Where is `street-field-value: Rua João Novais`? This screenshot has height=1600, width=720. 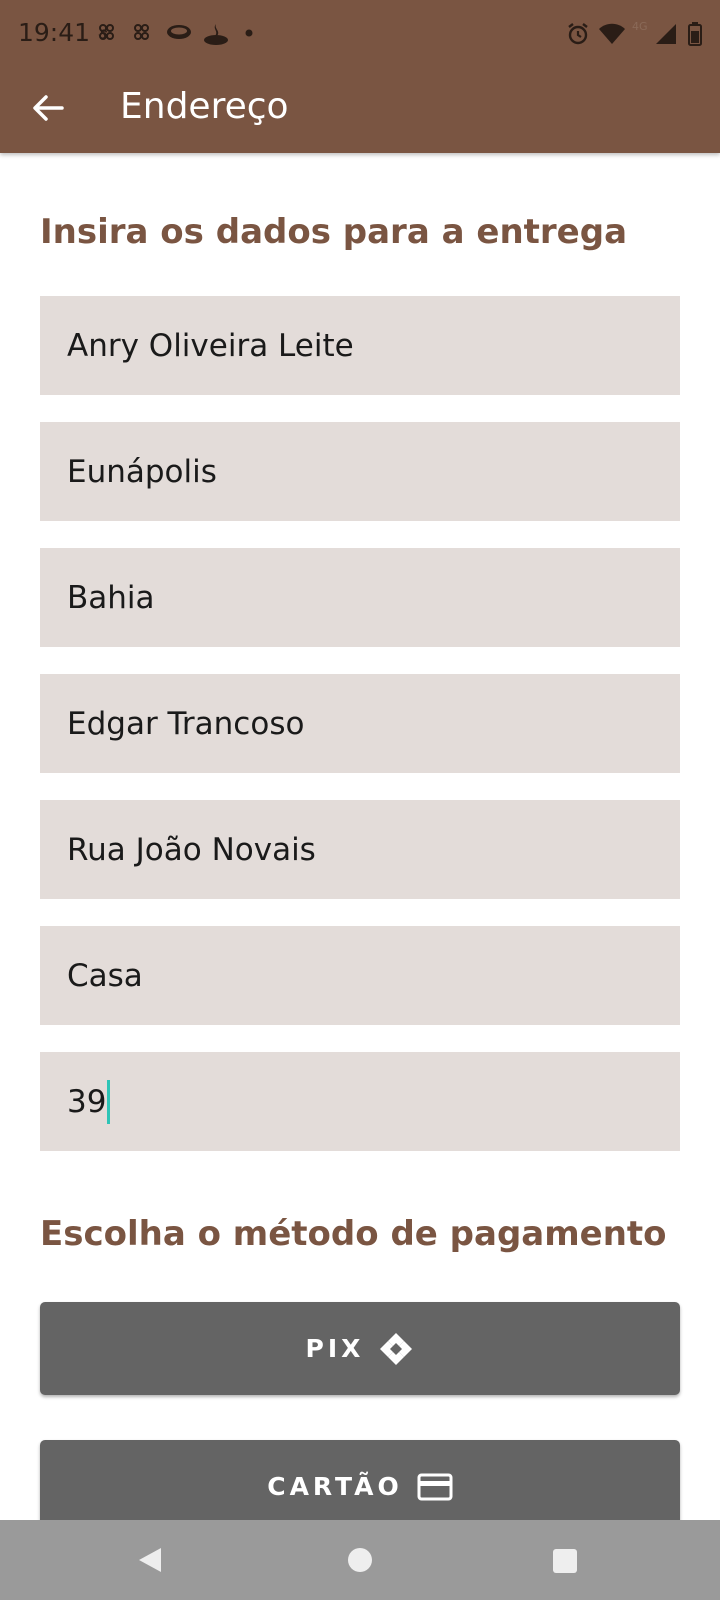 street-field-value: Rua João Novais is located at coordinates (191, 849).